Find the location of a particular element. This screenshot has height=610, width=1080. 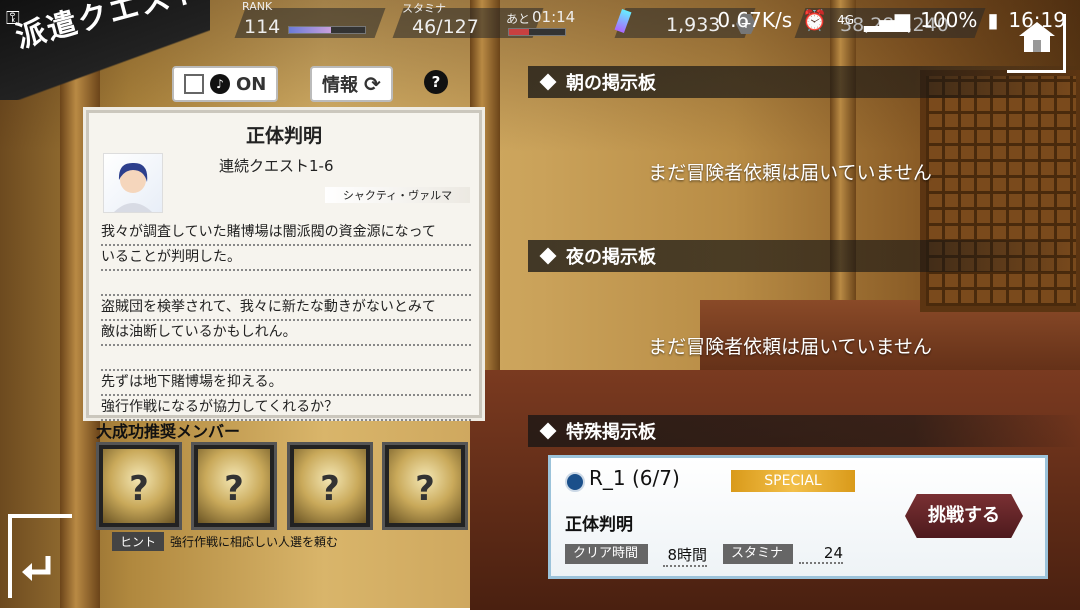

challenge-button: 挑戦する is located at coordinates (964, 516).